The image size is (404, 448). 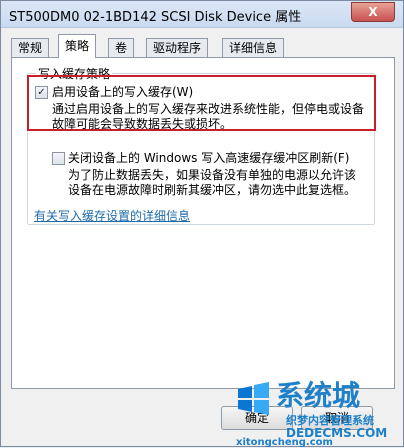 What do you see at coordinates (121, 47) in the screenshot?
I see `tab-volumes: 卷` at bounding box center [121, 47].